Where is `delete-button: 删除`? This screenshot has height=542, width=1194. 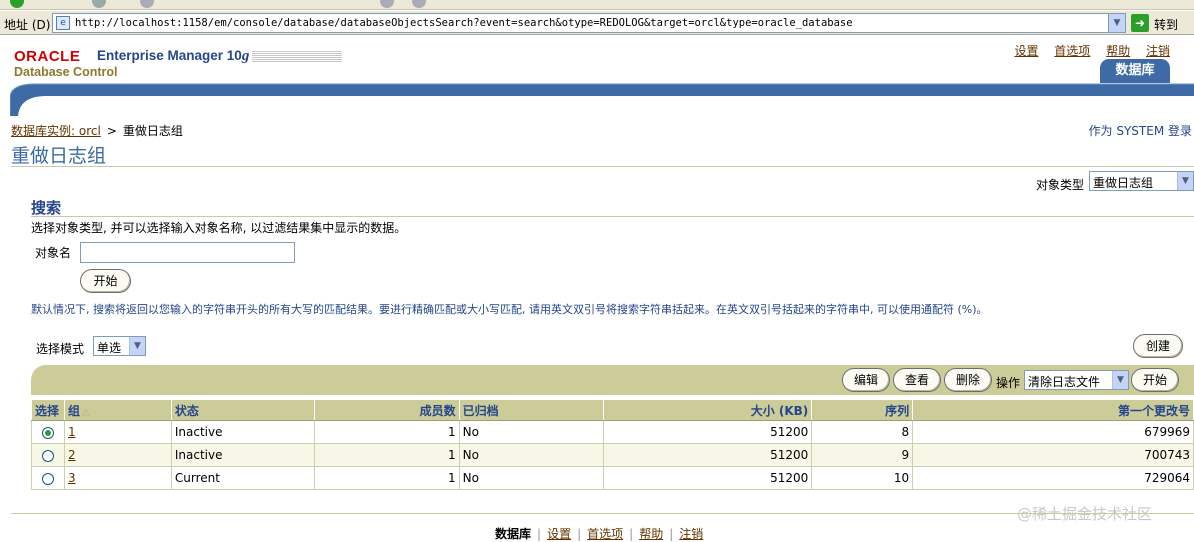 delete-button: 删除 is located at coordinates (968, 380).